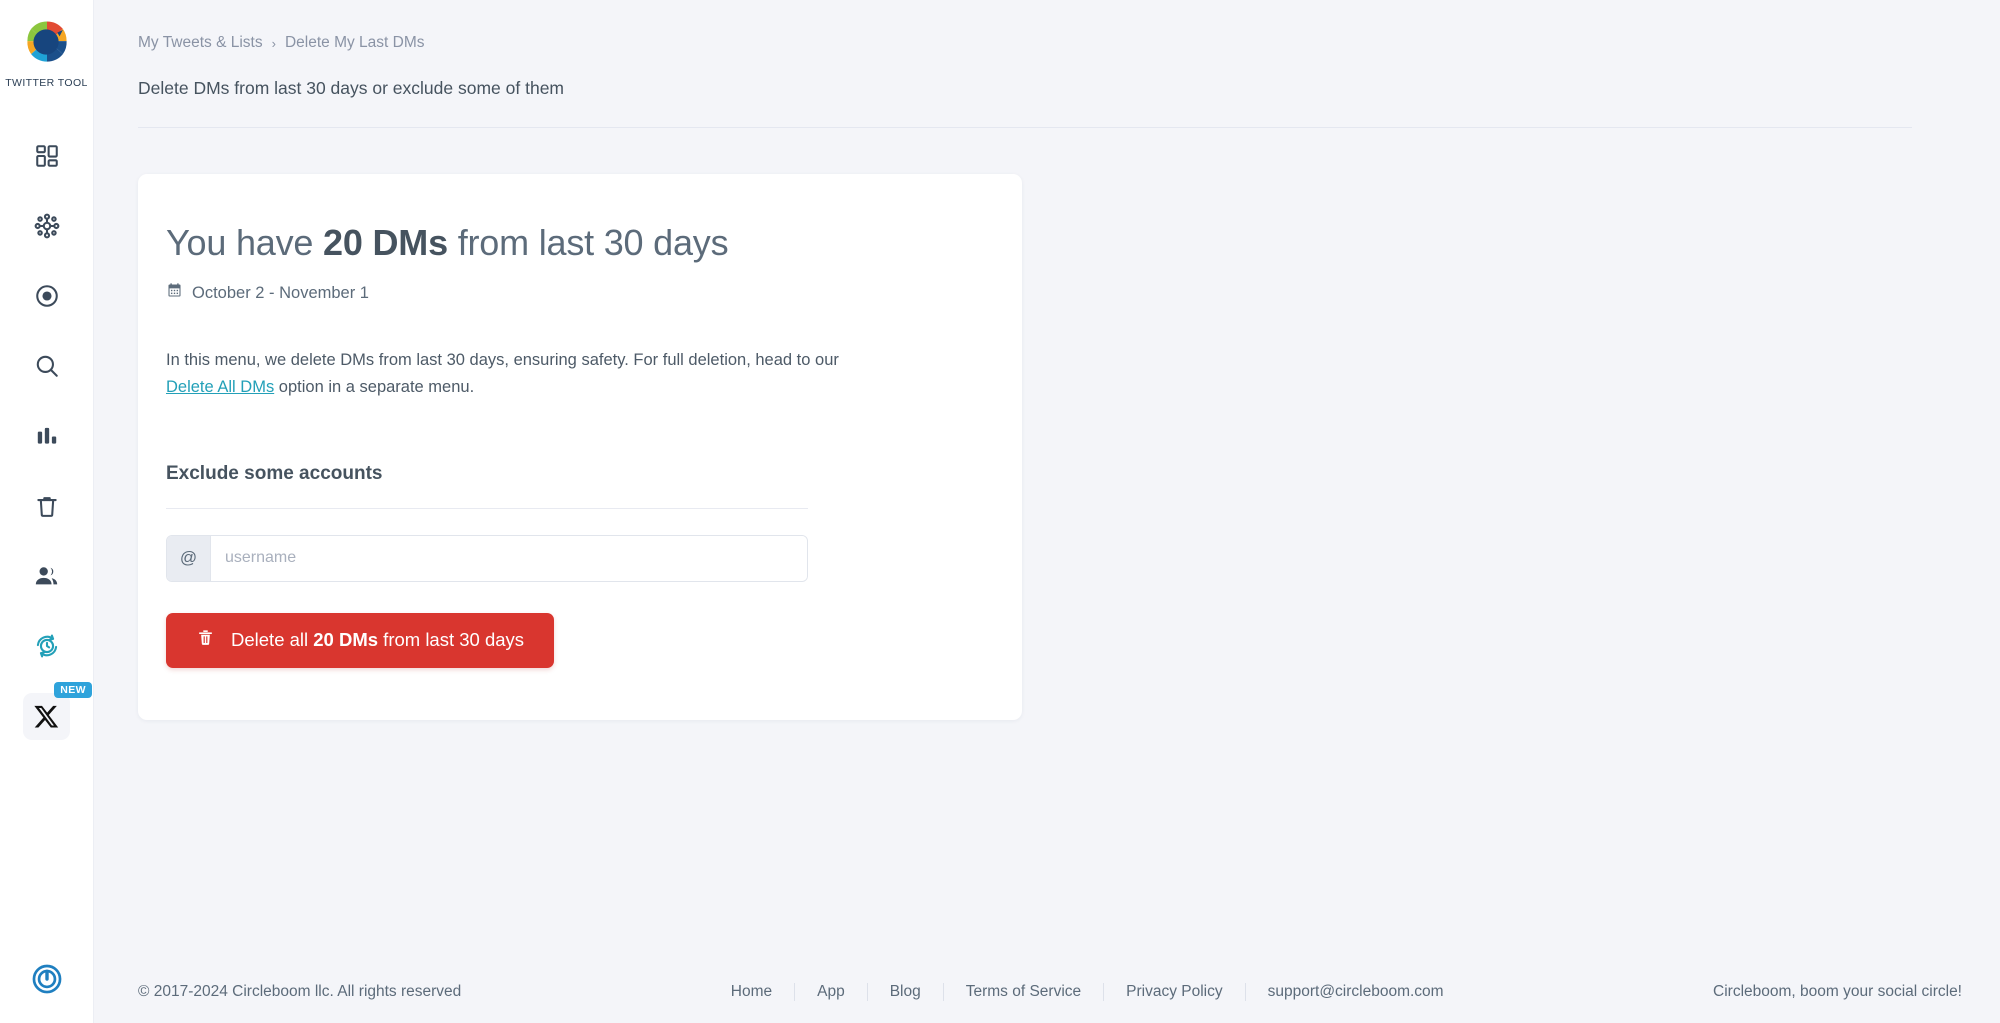  What do you see at coordinates (273, 43) in the screenshot?
I see `chevron-right-icon: ›` at bounding box center [273, 43].